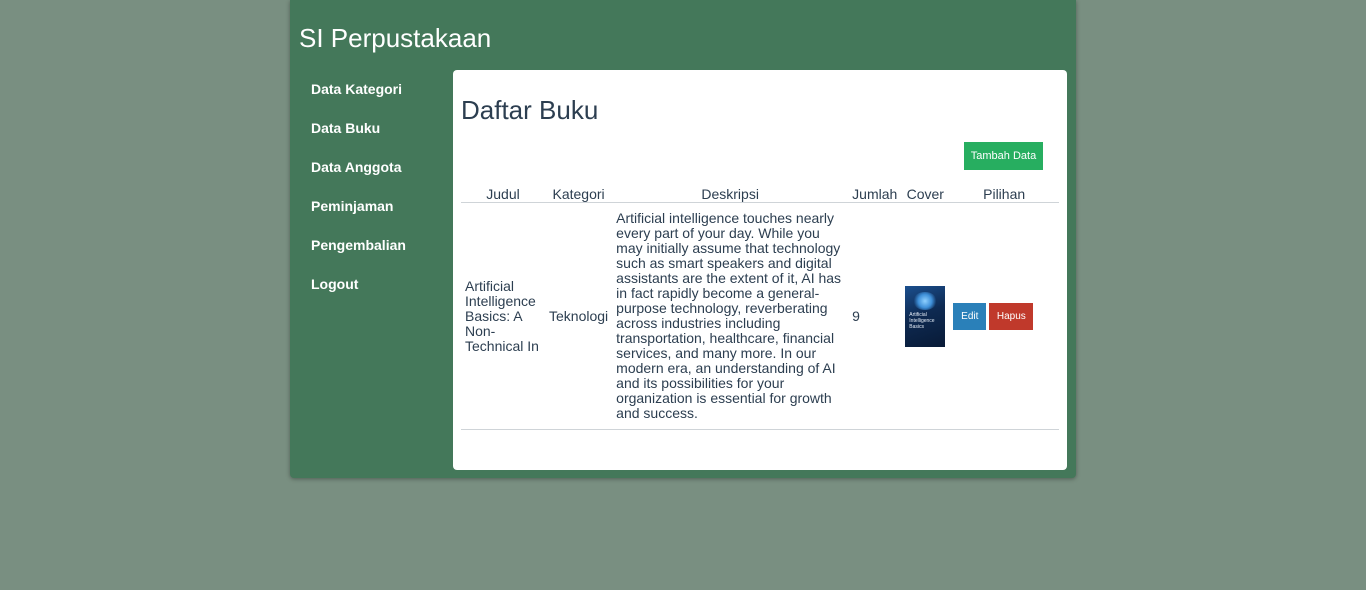  Describe the element at coordinates (376, 255) in the screenshot. I see `sidebar-item-pengembalian: Pengembalian` at that location.